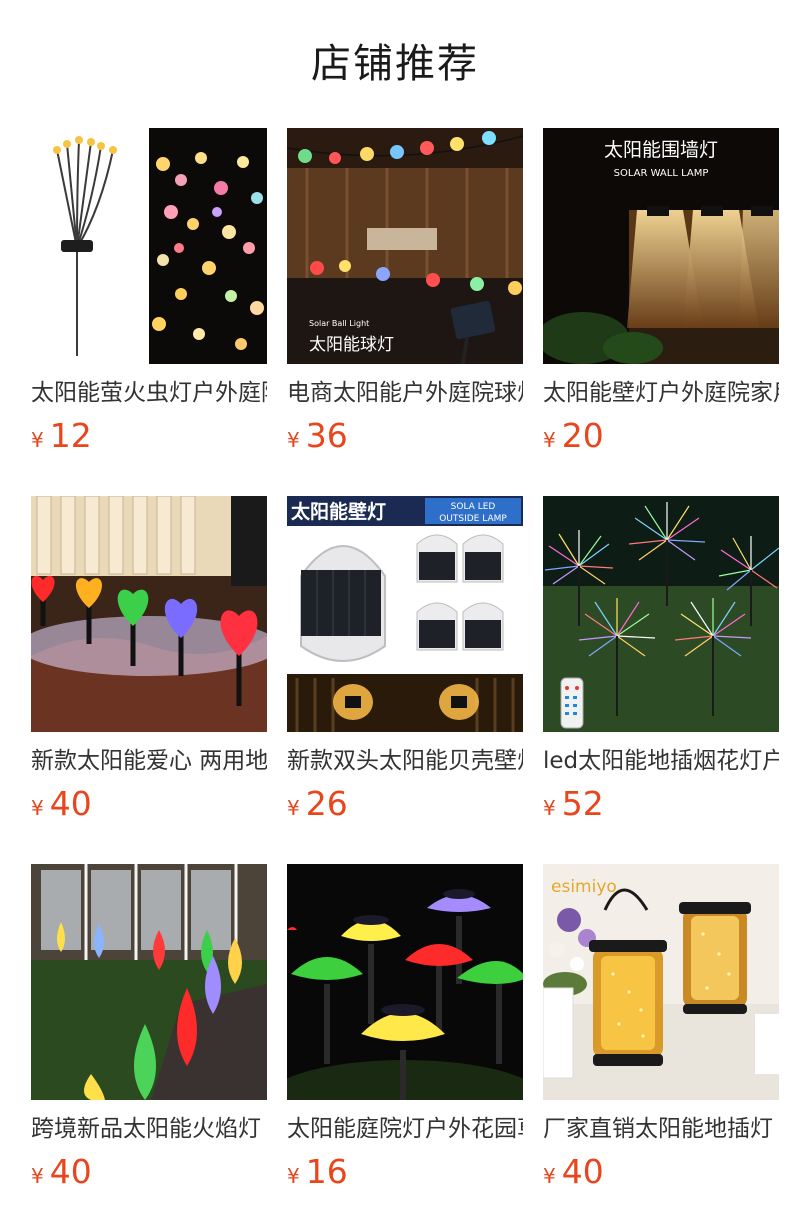  Describe the element at coordinates (405, 1129) in the screenshot. I see `product-name: 太阳能庭院灯户外花园草坪` at that location.